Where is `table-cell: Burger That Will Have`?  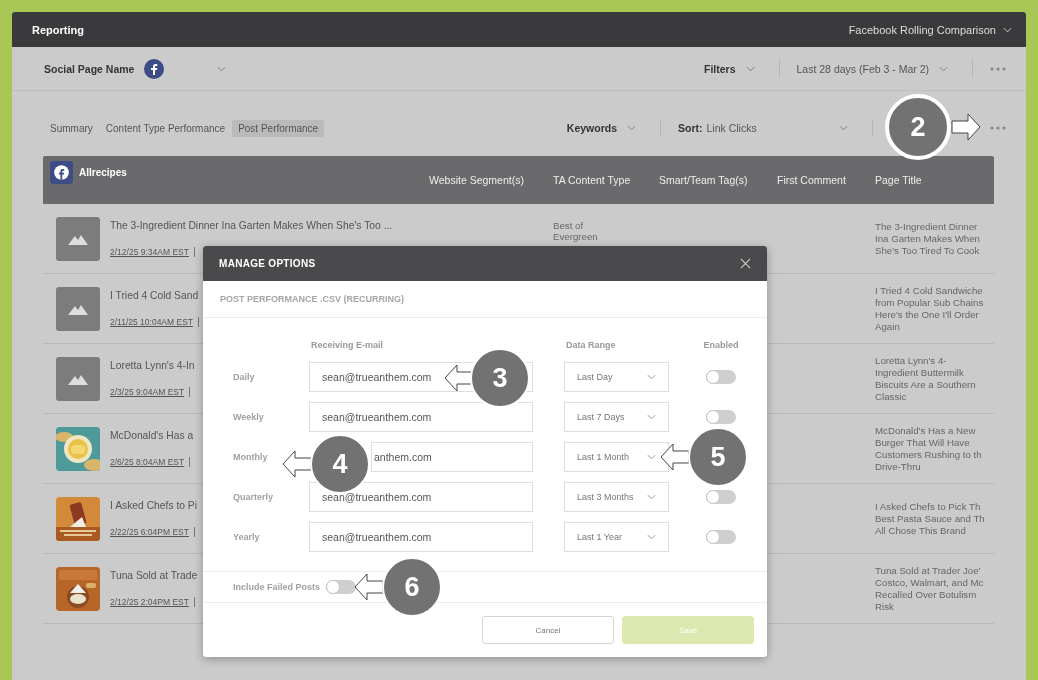
table-cell: Burger That Will Have is located at coordinates (922, 442).